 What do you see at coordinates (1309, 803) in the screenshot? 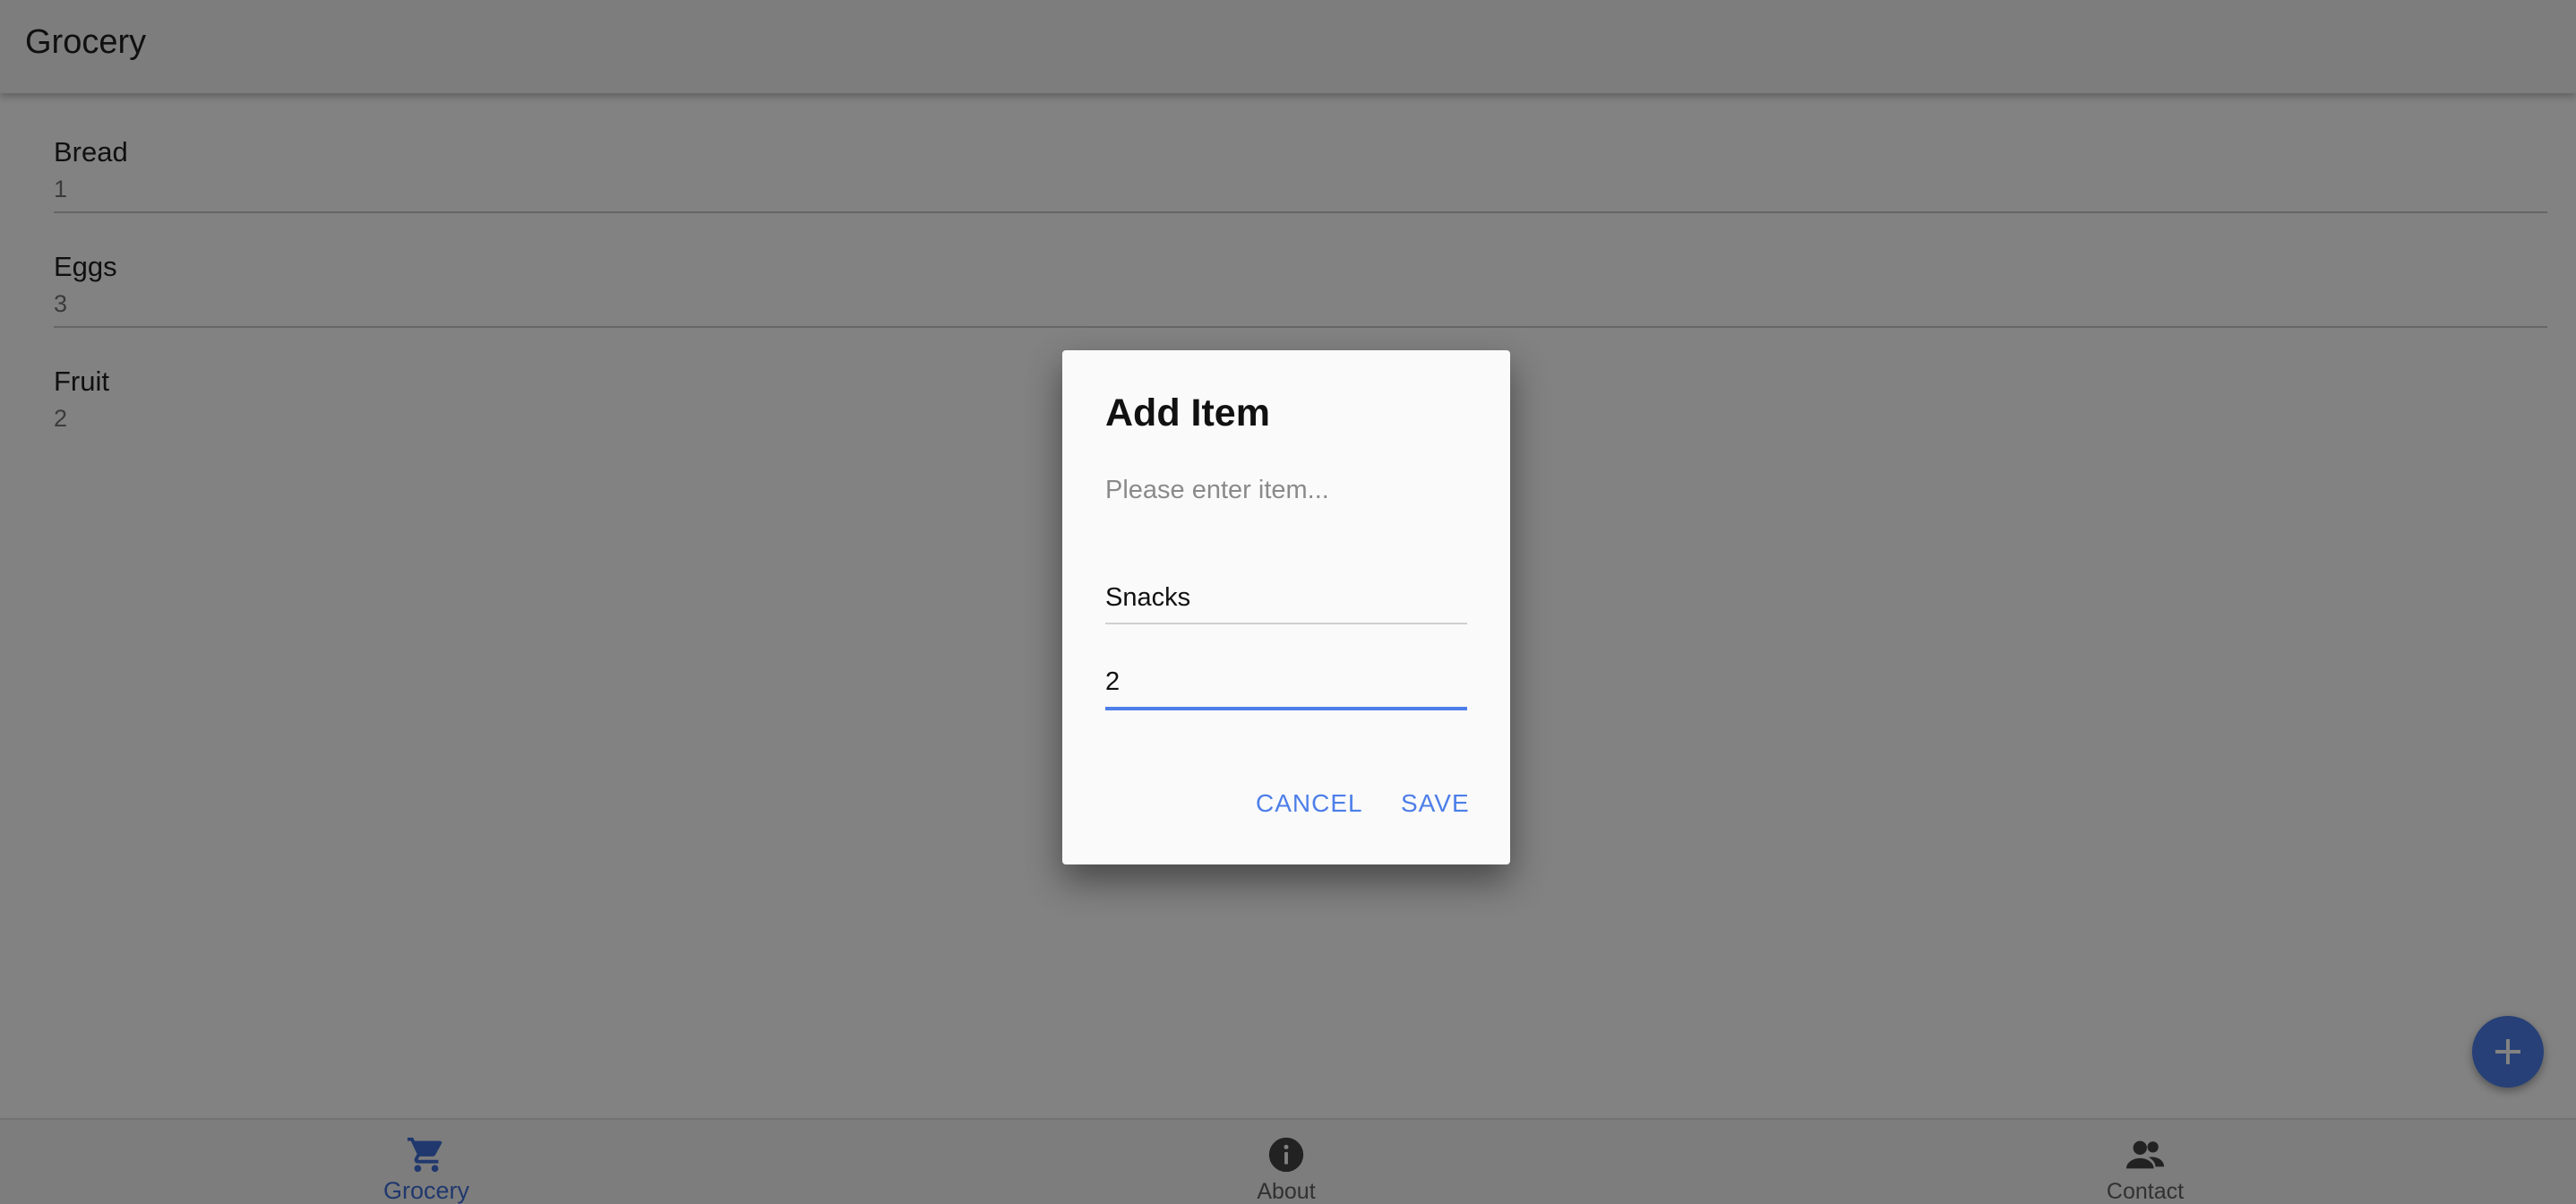
I see `cancel-button: CANCEL` at bounding box center [1309, 803].